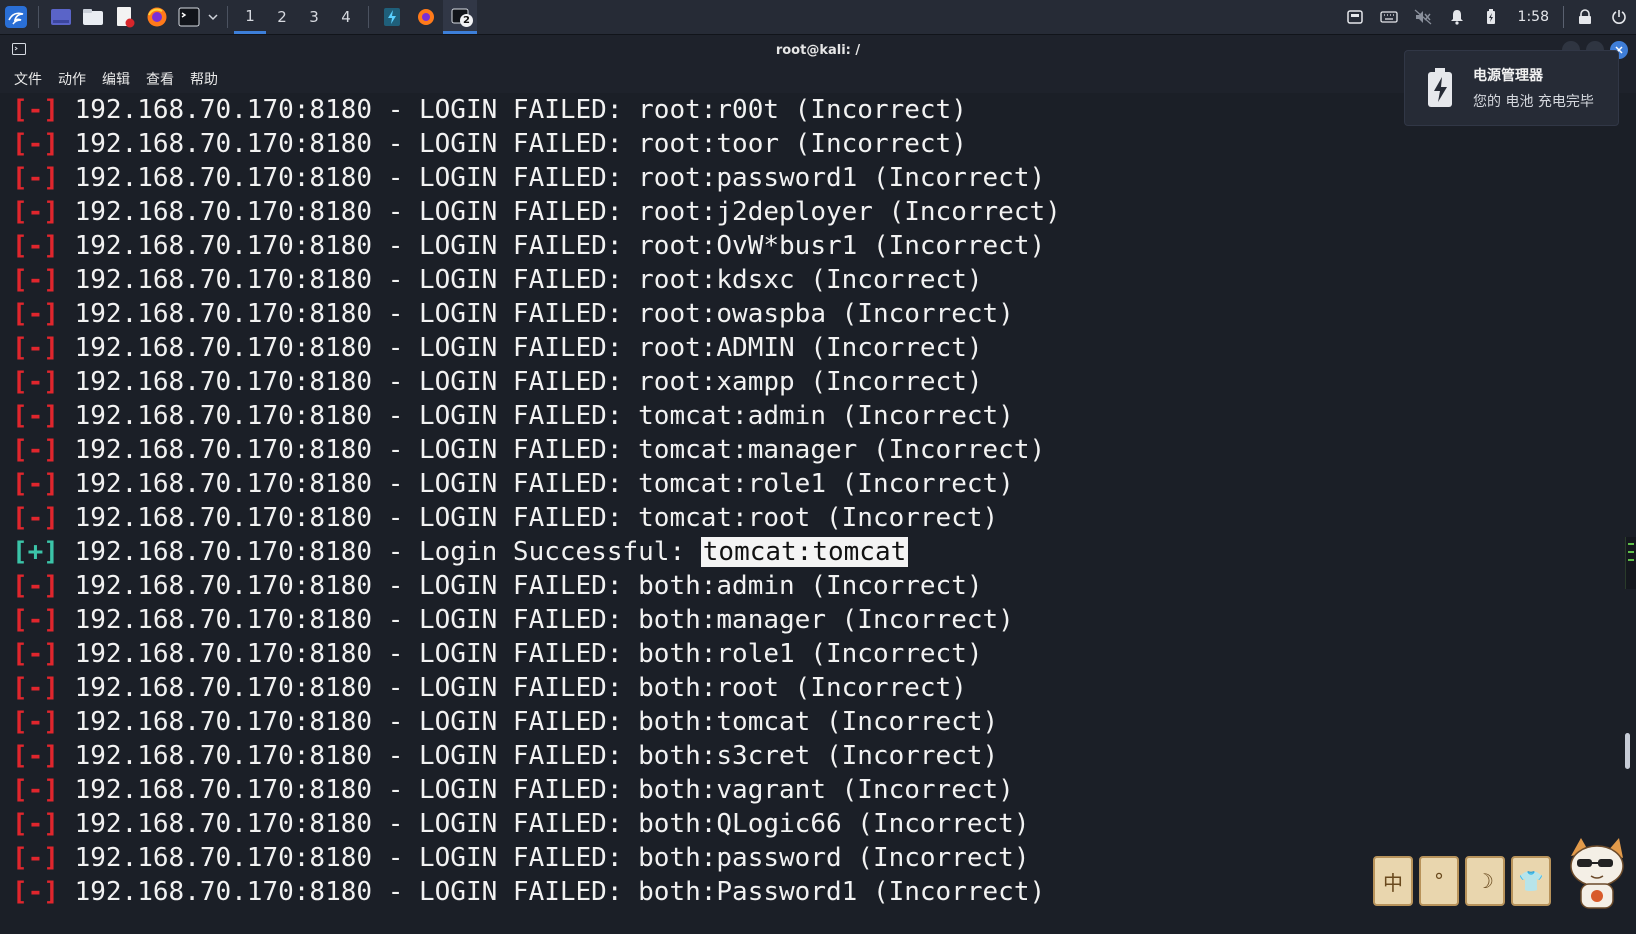 Image resolution: width=1636 pixels, height=934 pixels. What do you see at coordinates (379, 552) in the screenshot?
I see `line-text: 192.168.70.170:8180 - Login Successful:` at bounding box center [379, 552].